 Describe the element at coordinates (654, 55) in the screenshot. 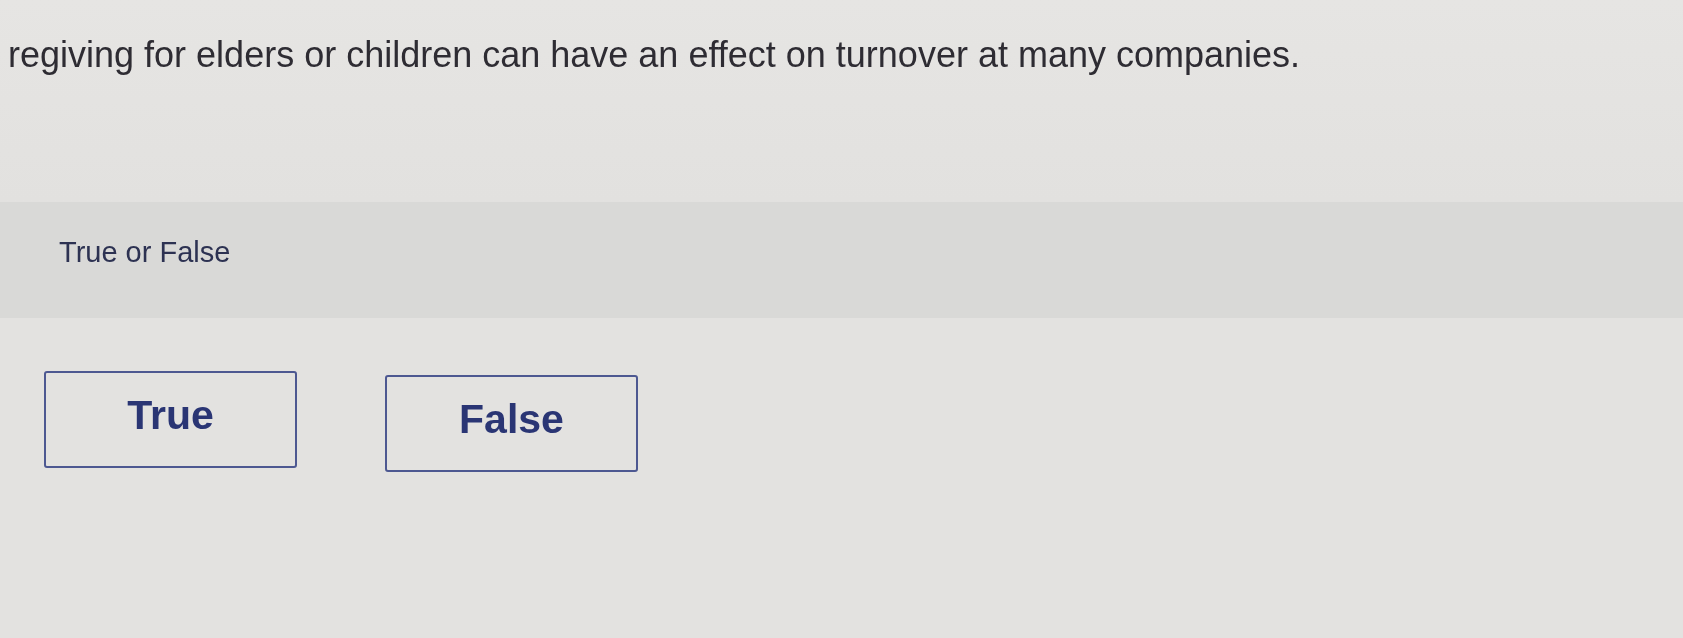

I see `question-text: regiving for elders or children can have an effect on turnover at many companies.` at that location.